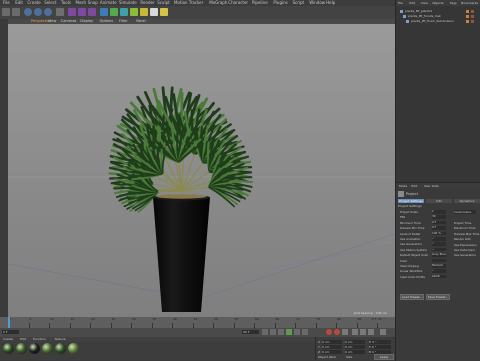  What do you see at coordinates (297, 332) in the screenshot?
I see `step-forward-icon` at bounding box center [297, 332].